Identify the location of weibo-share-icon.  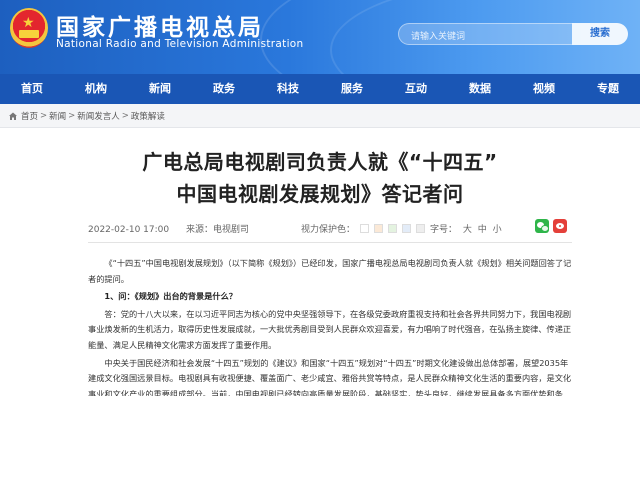
(560, 226).